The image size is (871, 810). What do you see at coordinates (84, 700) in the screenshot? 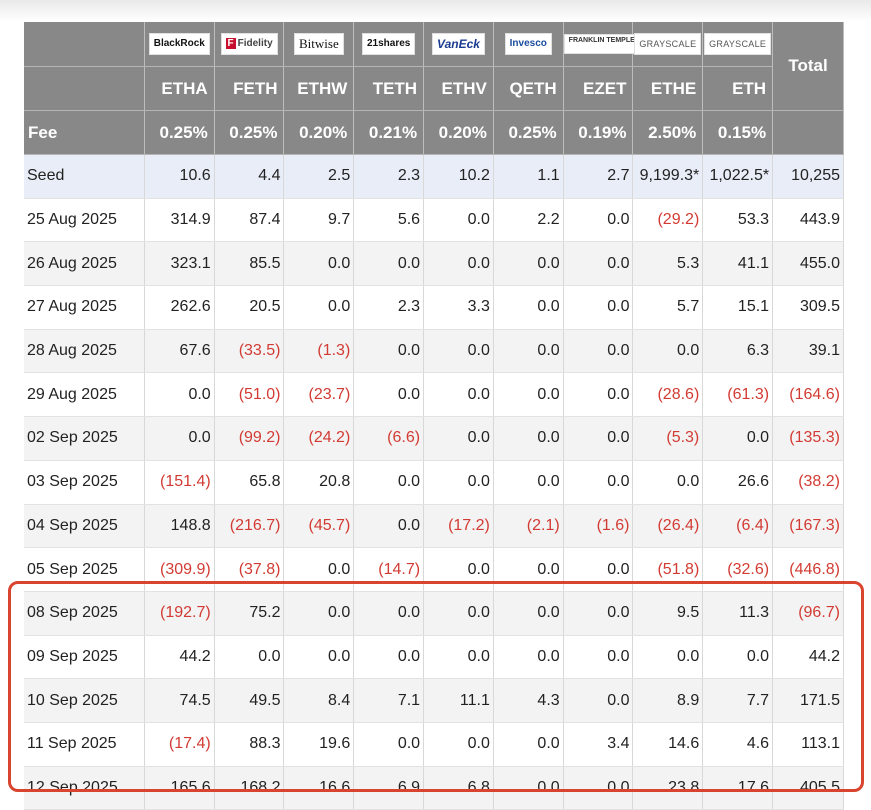
I see `row-date-label: 10 Sep 2025` at bounding box center [84, 700].